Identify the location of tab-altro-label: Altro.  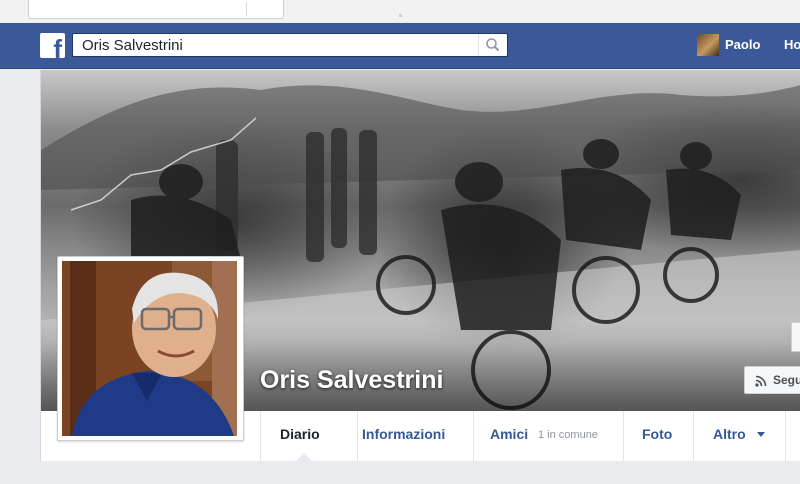
(729, 434).